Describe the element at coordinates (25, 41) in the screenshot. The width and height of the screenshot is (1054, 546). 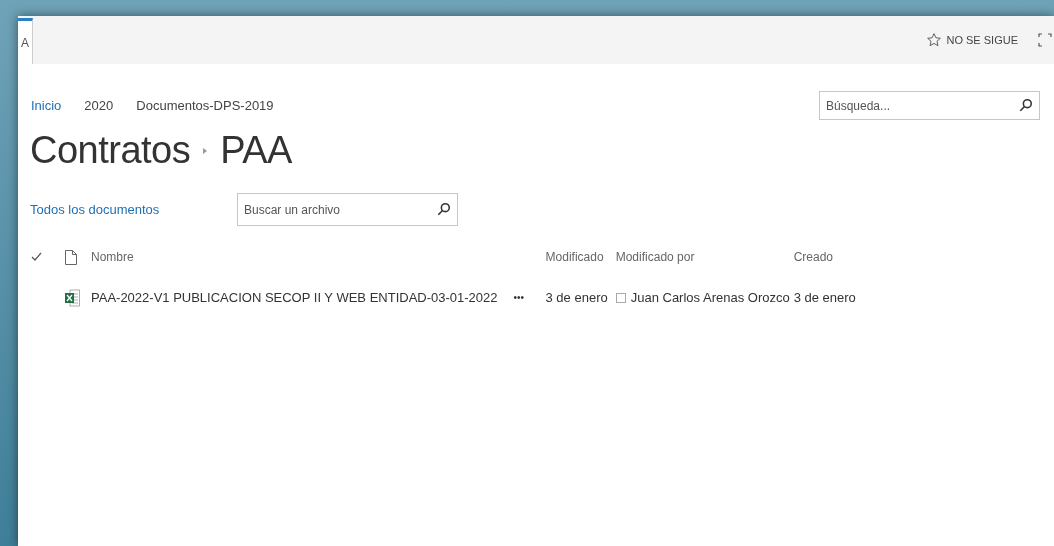
I see `suite-tab: A` at that location.